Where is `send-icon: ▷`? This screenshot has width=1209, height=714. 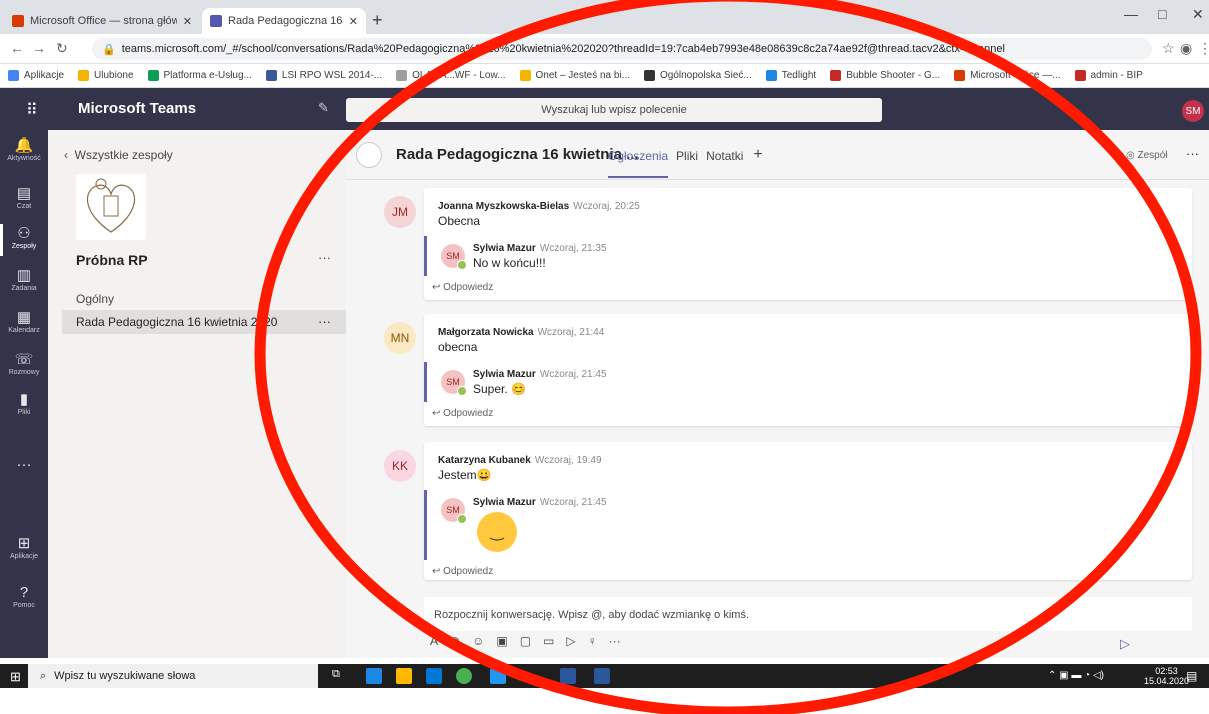 send-icon: ▷ is located at coordinates (1125, 644).